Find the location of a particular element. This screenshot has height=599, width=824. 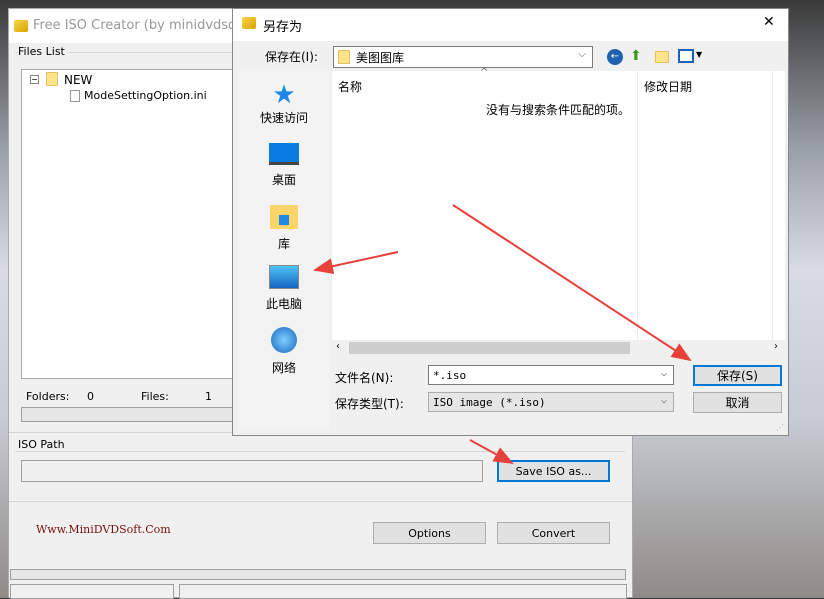

arrow-to-save is located at coordinates (572, 283).